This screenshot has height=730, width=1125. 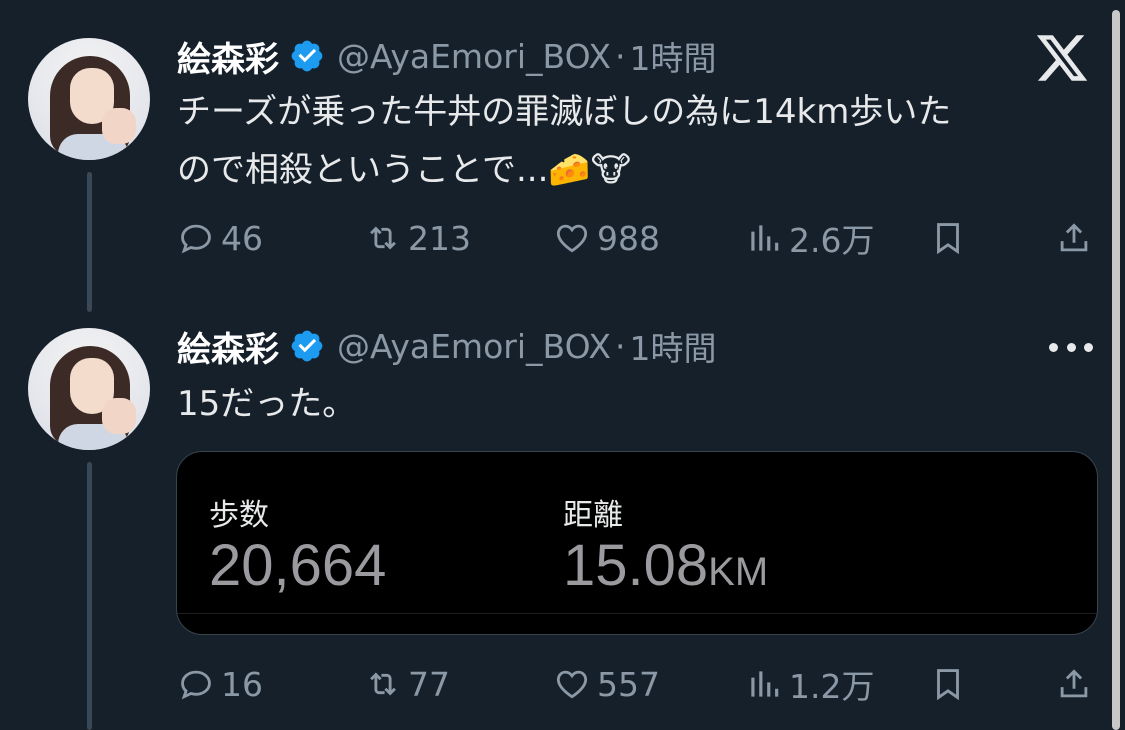 What do you see at coordinates (832, 240) in the screenshot?
I see `views-count: 2.6万` at bounding box center [832, 240].